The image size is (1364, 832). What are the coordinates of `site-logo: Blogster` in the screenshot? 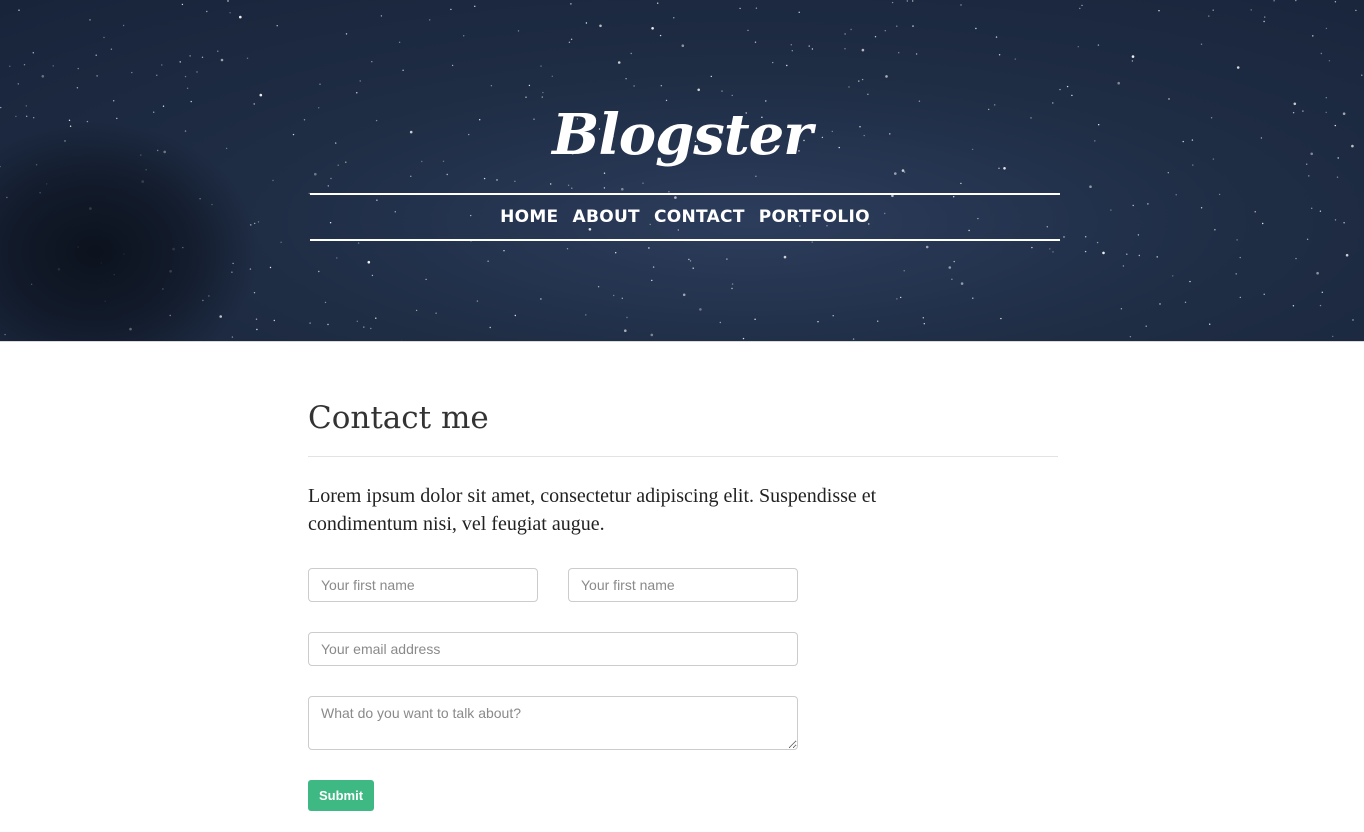 It's located at (682, 135).